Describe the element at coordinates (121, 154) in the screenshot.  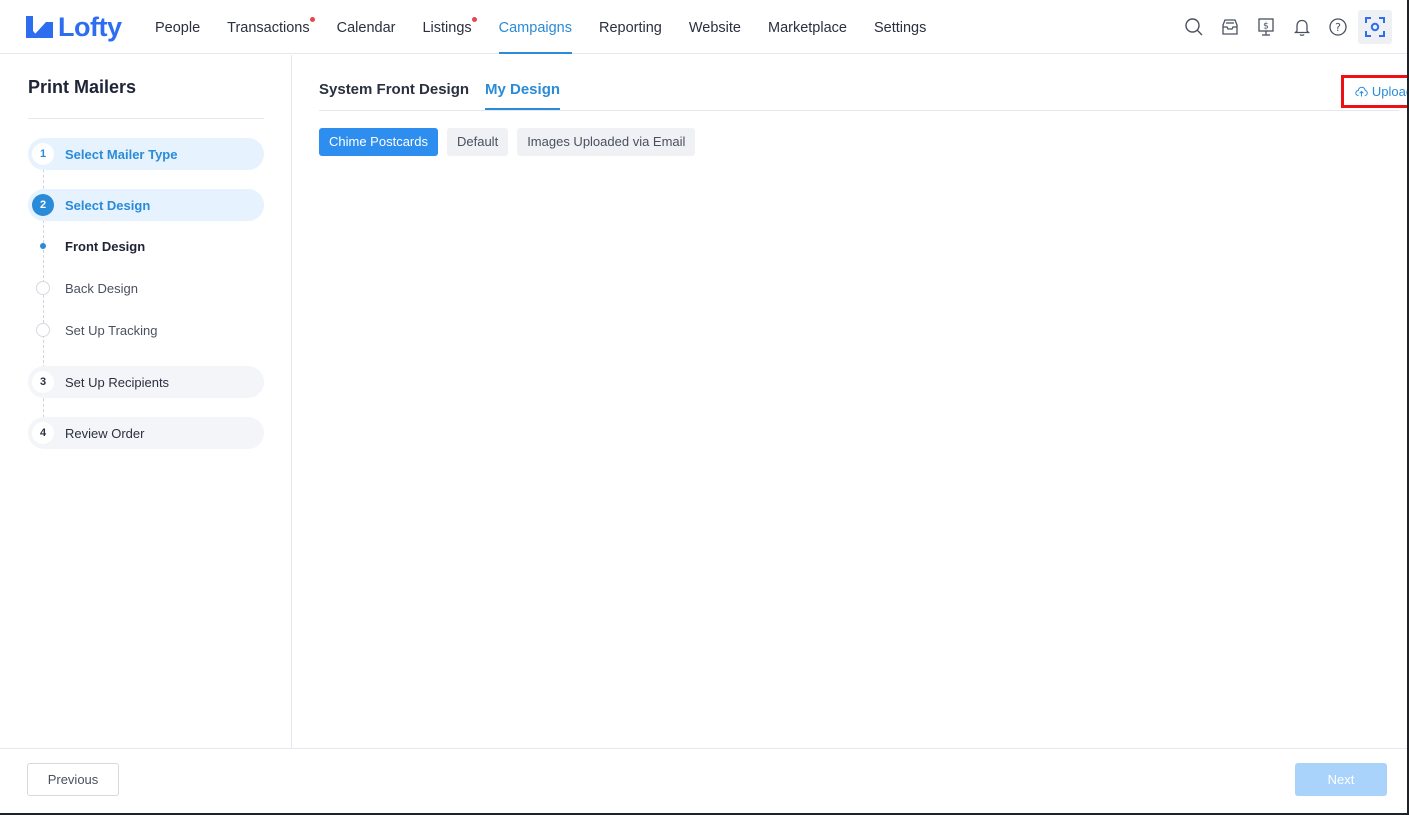
I see `step-label: Select Mailer Type` at that location.